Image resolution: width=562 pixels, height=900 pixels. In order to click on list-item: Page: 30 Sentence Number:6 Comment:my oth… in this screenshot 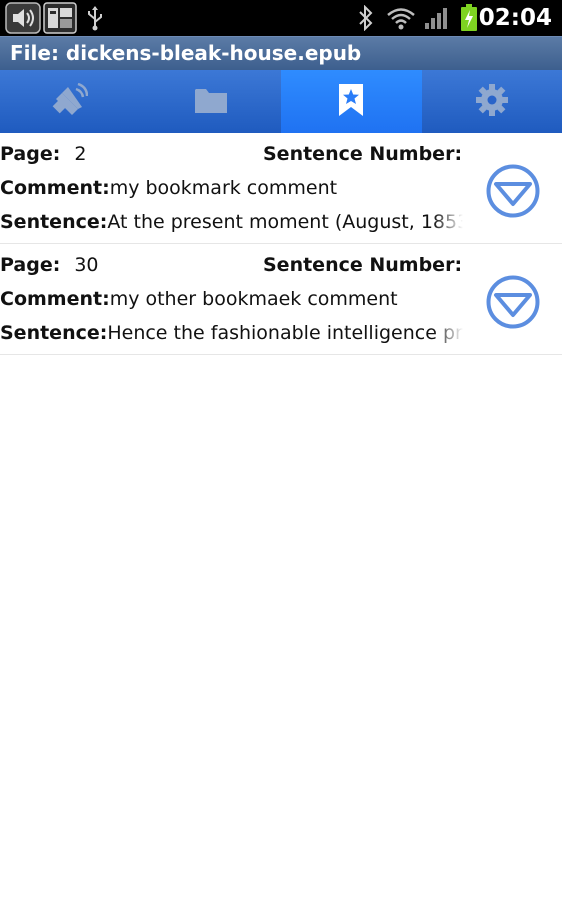, I will do `click(281, 299)`.